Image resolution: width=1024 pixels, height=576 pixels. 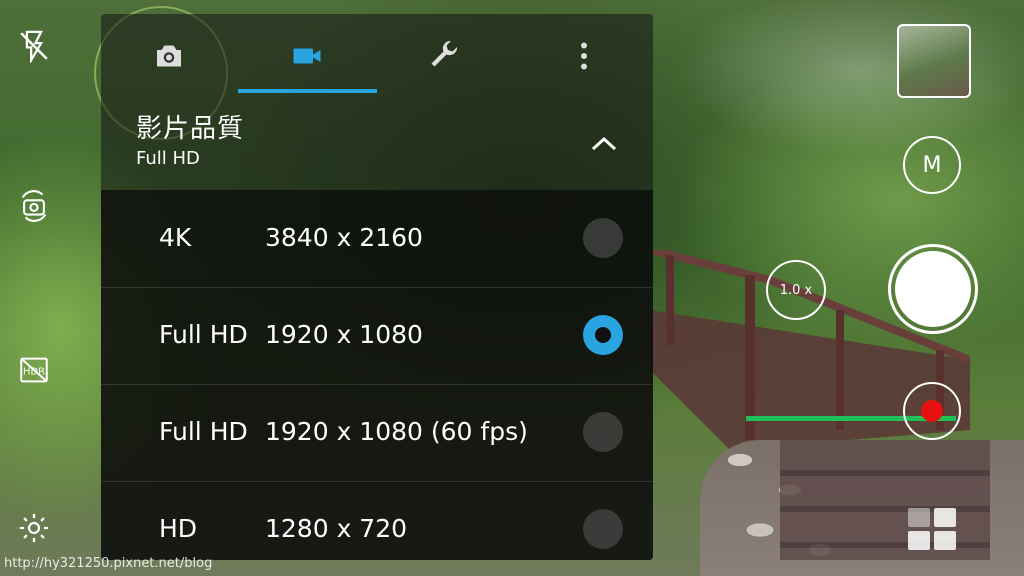 What do you see at coordinates (377, 148) in the screenshot?
I see `video-quality-header: 影片品質 Full HD` at bounding box center [377, 148].